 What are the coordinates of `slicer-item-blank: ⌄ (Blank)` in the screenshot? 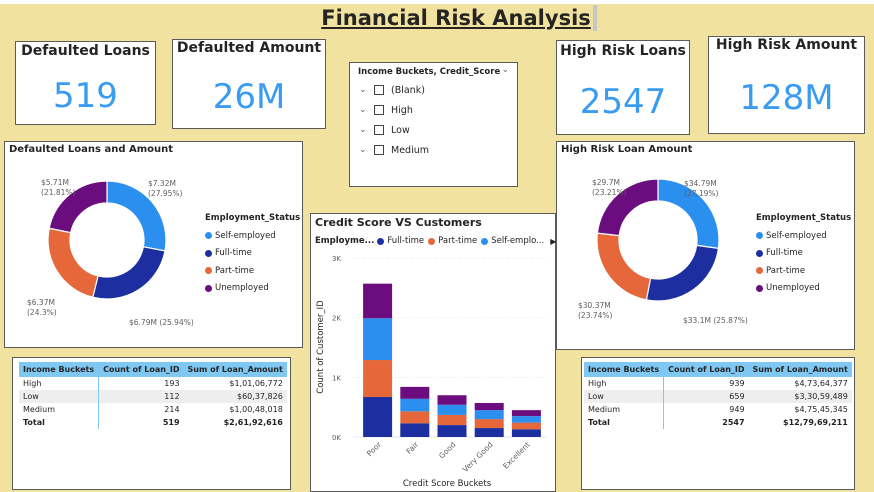 It's located at (392, 90).